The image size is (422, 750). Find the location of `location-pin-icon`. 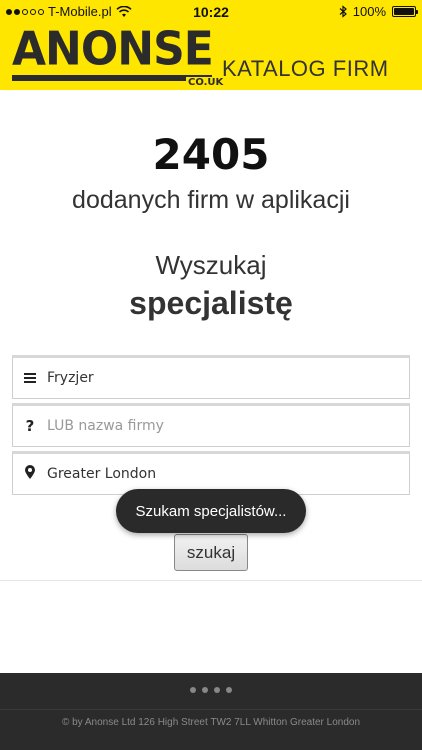

location-pin-icon is located at coordinates (30, 474).